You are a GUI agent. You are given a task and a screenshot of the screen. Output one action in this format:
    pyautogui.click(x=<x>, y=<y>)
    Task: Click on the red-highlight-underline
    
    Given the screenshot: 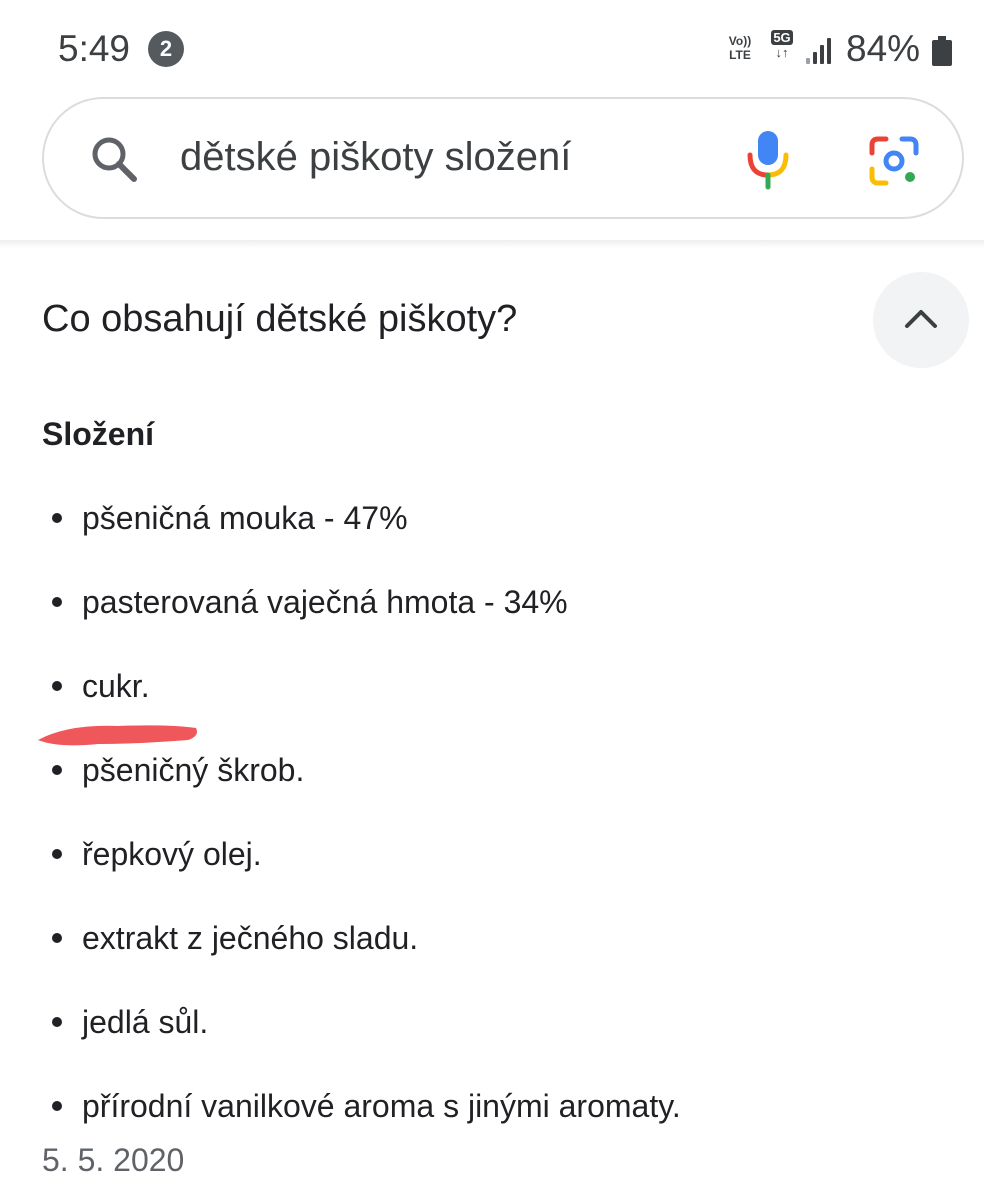 What is the action you would take?
    pyautogui.click(x=117, y=735)
    